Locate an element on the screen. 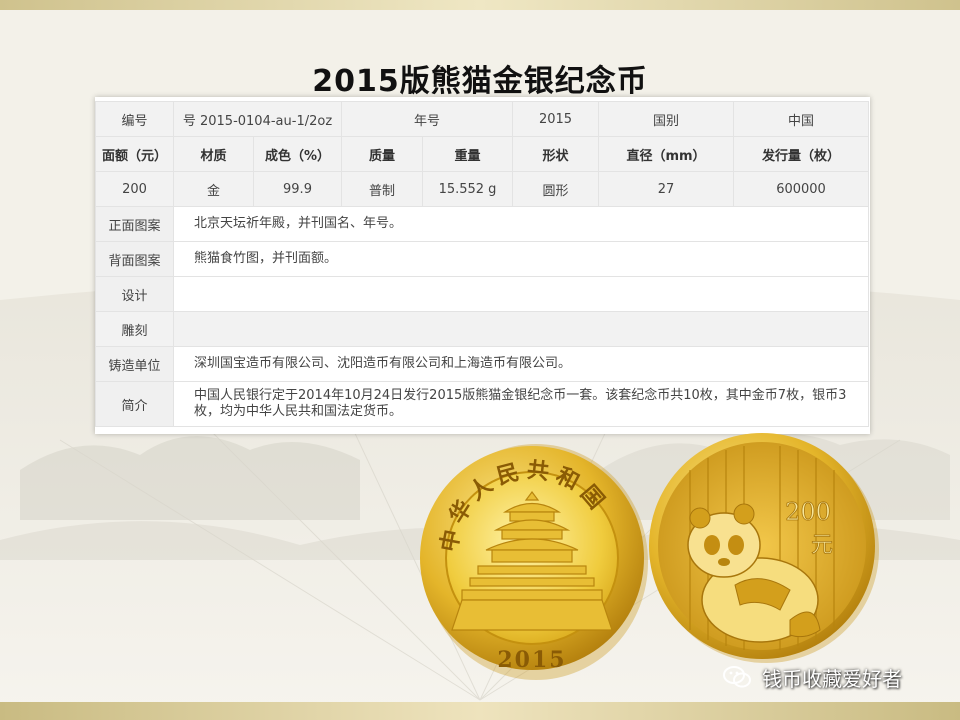 The width and height of the screenshot is (960, 720). bottom-band is located at coordinates (480, 711).